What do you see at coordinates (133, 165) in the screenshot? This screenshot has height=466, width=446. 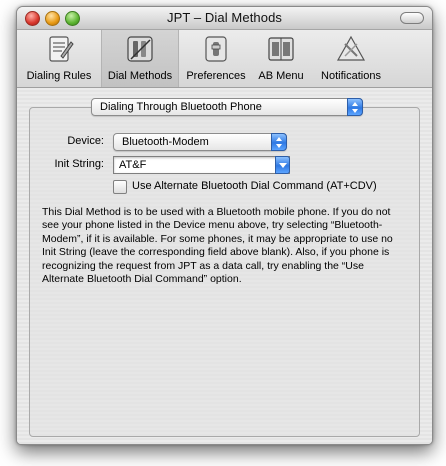 I see `init-string-value: AT&F` at bounding box center [133, 165].